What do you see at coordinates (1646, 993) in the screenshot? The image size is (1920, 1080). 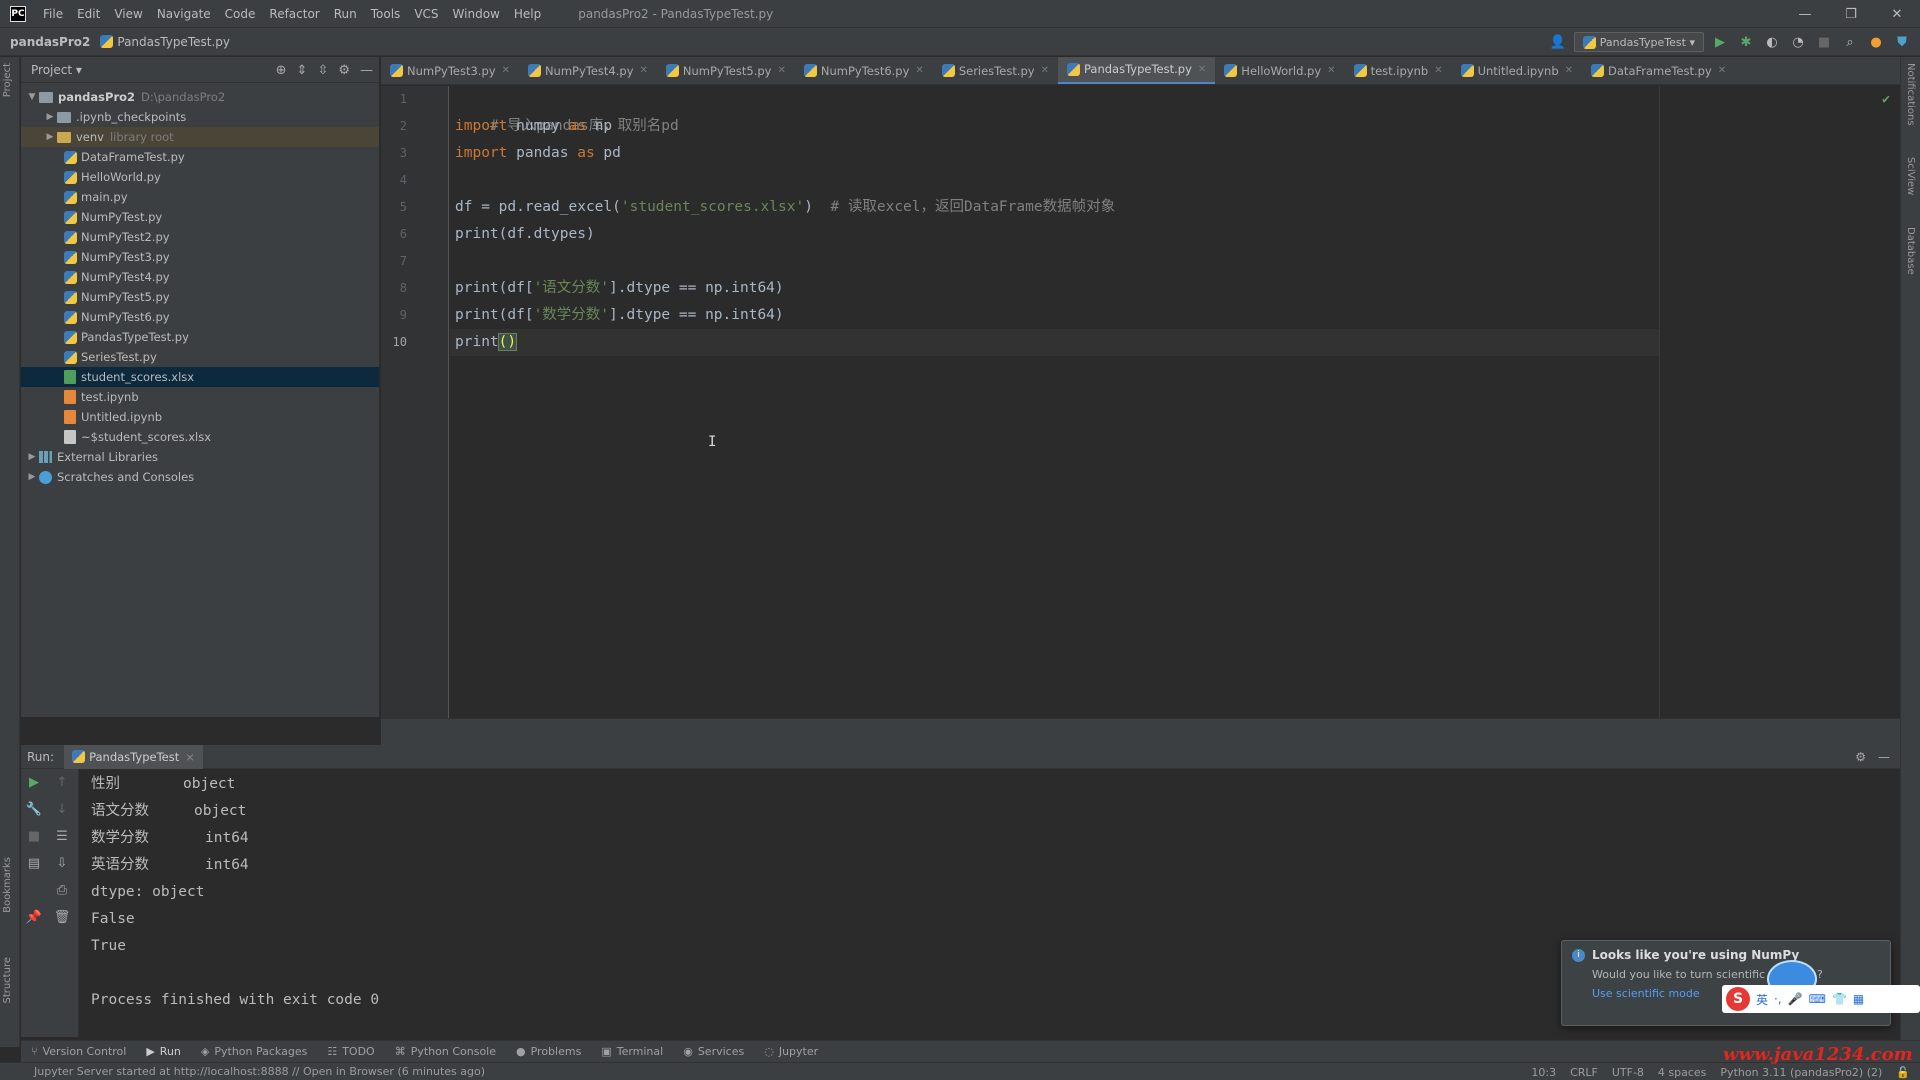 I see `use-scientific-mode-link: Use scientific mode` at bounding box center [1646, 993].